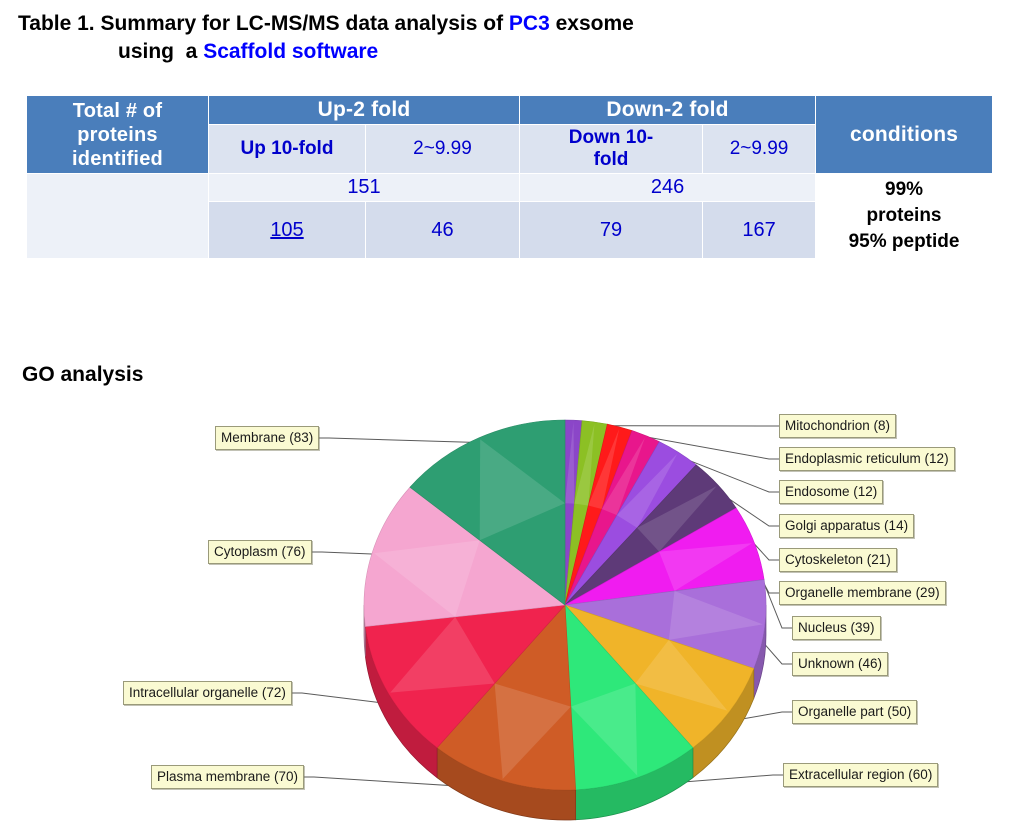 The width and height of the screenshot is (1016, 835). I want to click on cell-conditions-value: 99% proteins 95% peptide, so click(904, 216).